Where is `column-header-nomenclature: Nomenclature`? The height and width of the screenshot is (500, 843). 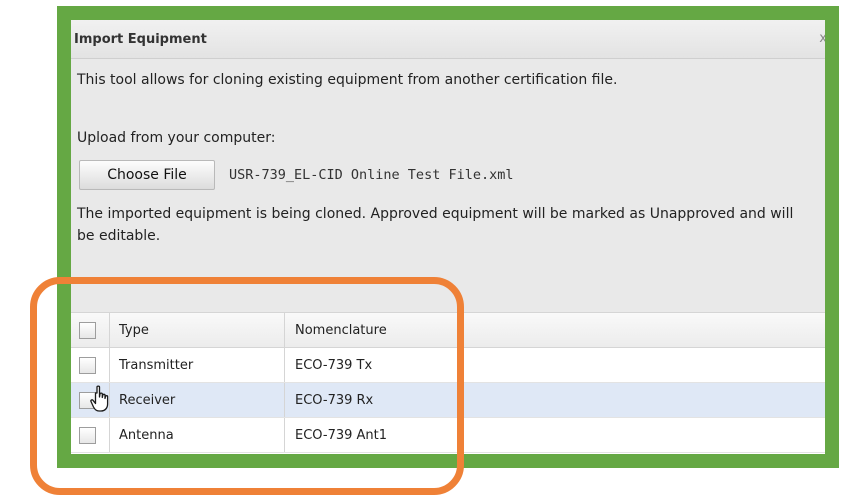
column-header-nomenclature: Nomenclature is located at coordinates (341, 330).